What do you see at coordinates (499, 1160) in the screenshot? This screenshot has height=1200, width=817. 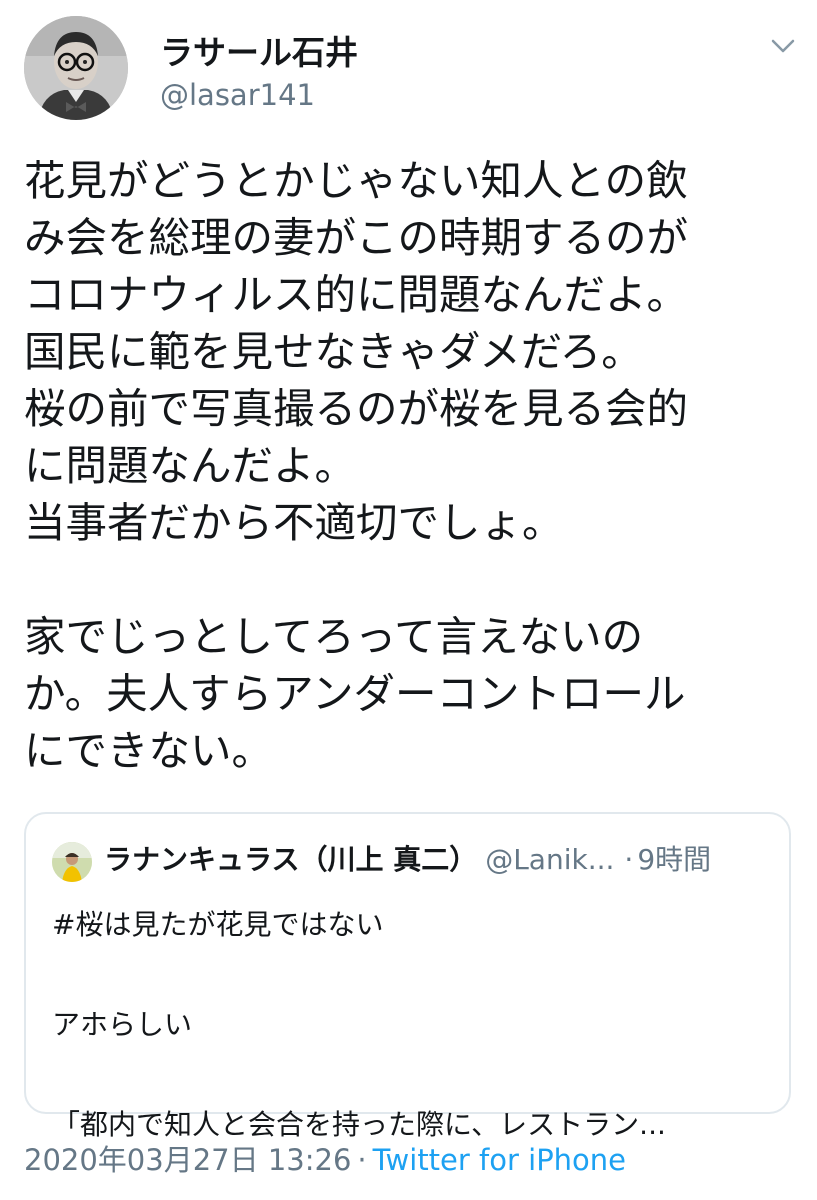 I see `tweet-source-link: Twitter for iPhone` at bounding box center [499, 1160].